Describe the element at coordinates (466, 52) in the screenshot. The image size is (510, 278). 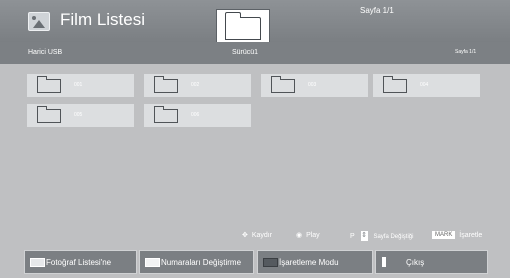
I see `page-indicator: Sayfa 1/1` at that location.